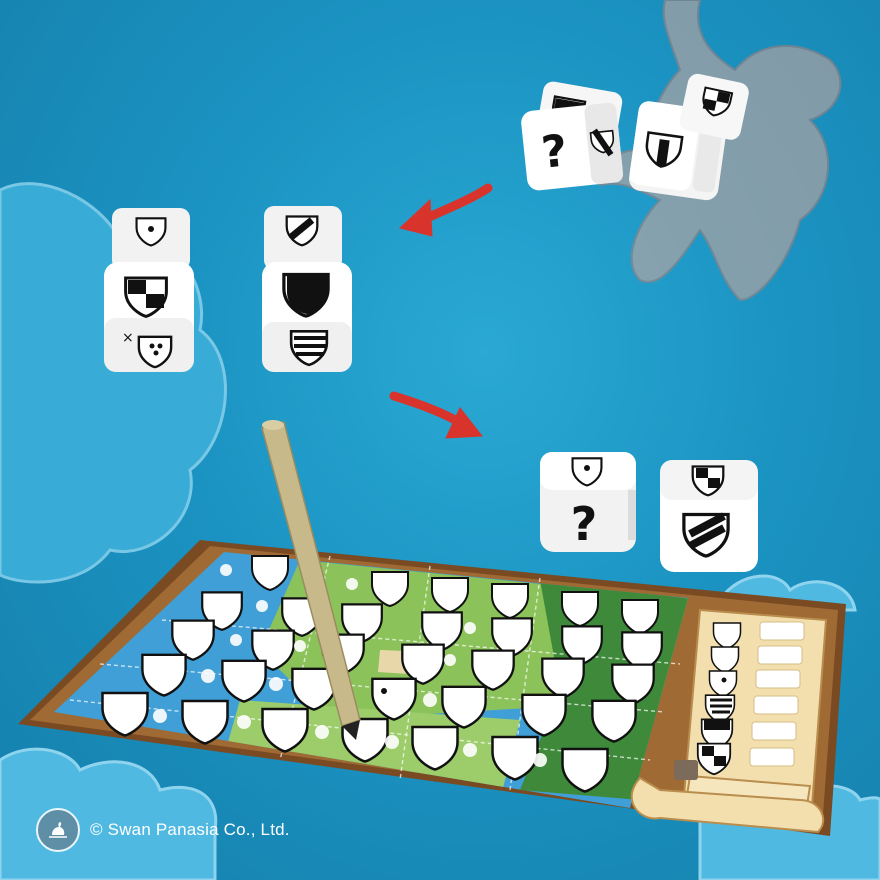 Image resolution: width=880 pixels, height=880 pixels. What do you see at coordinates (58, 830) in the screenshot?
I see `publisher-logo-icon` at bounding box center [58, 830].